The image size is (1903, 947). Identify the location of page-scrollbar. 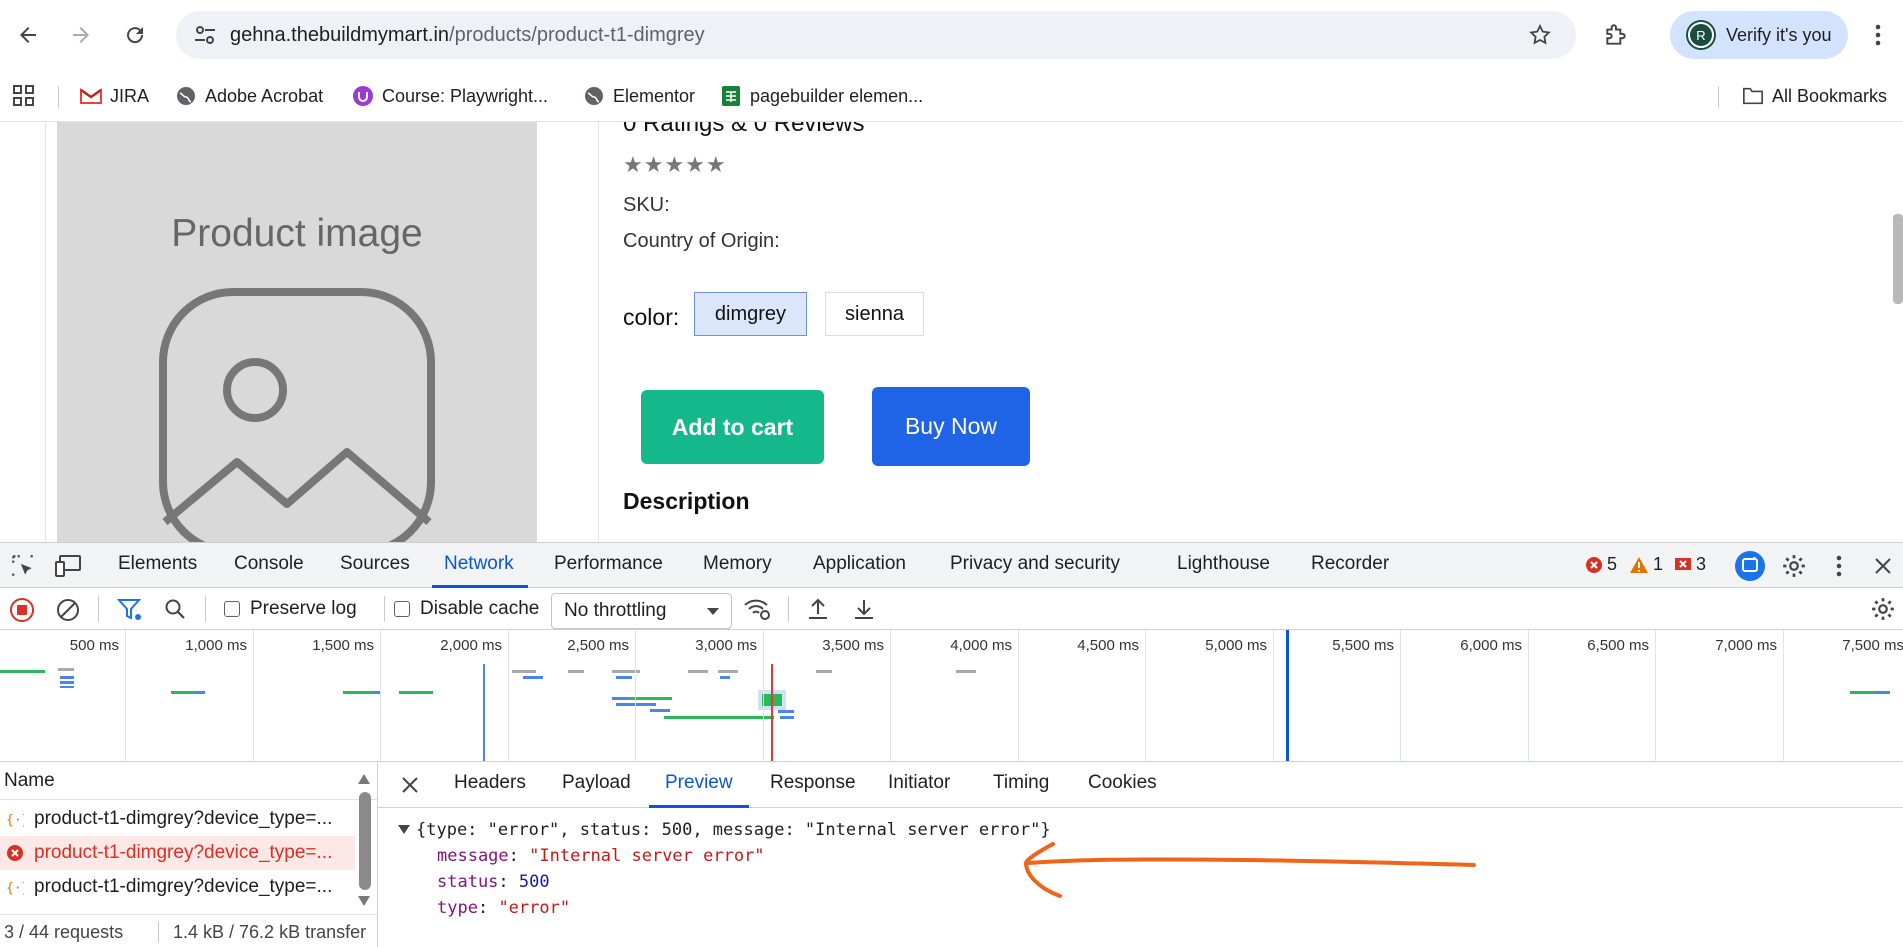
(1898, 259).